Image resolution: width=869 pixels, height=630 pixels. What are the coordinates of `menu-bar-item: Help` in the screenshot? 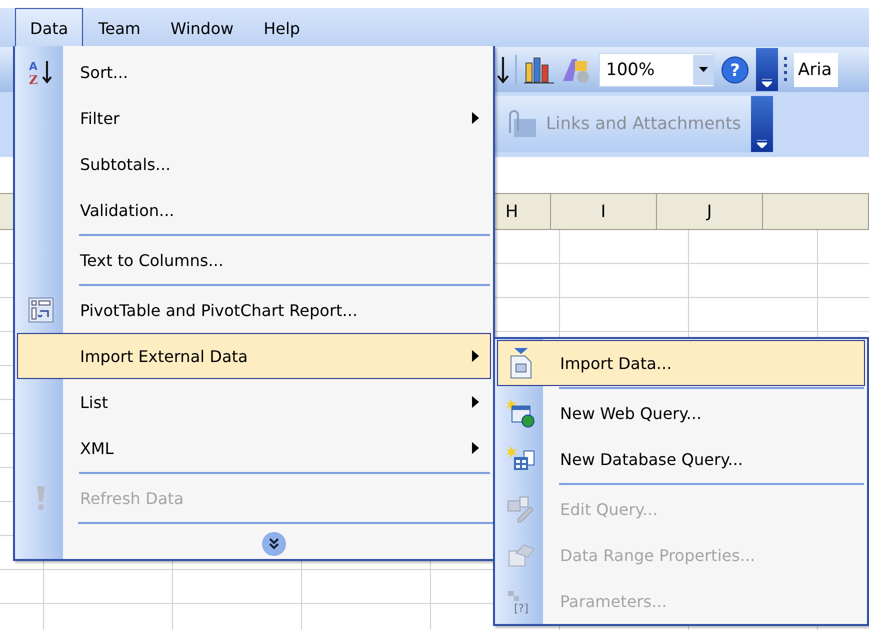 It's located at (282, 27).